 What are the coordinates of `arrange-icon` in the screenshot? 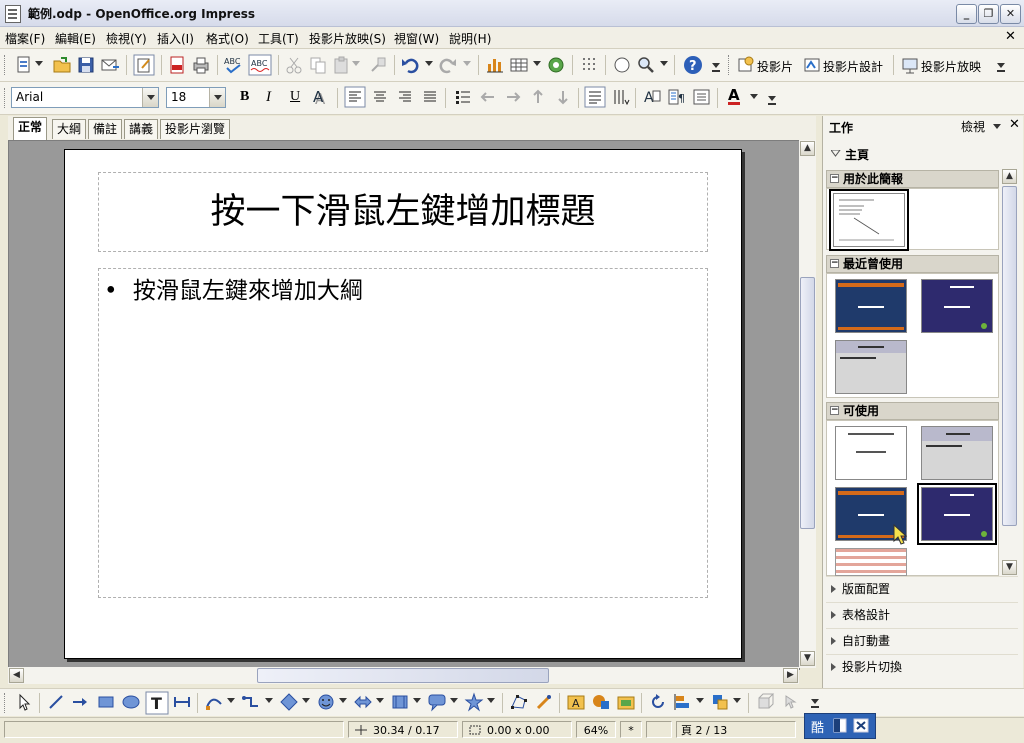 It's located at (720, 702).